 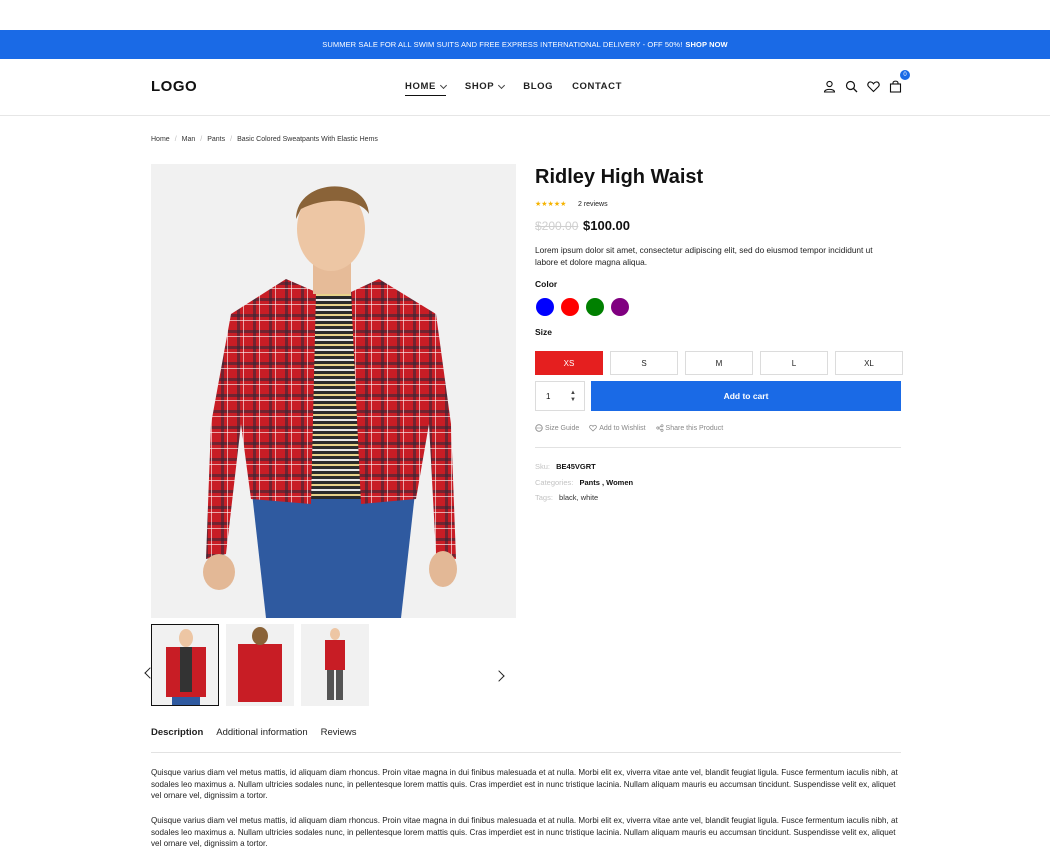 I want to click on divider, so click(x=718, y=447).